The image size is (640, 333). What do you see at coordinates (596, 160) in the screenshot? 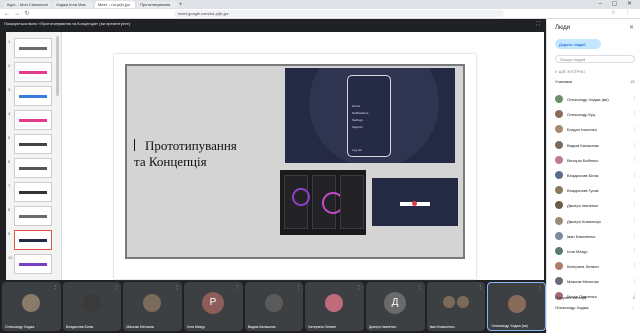
I see `participant-row: Вікторія Бабенко ⋮` at bounding box center [596, 160].